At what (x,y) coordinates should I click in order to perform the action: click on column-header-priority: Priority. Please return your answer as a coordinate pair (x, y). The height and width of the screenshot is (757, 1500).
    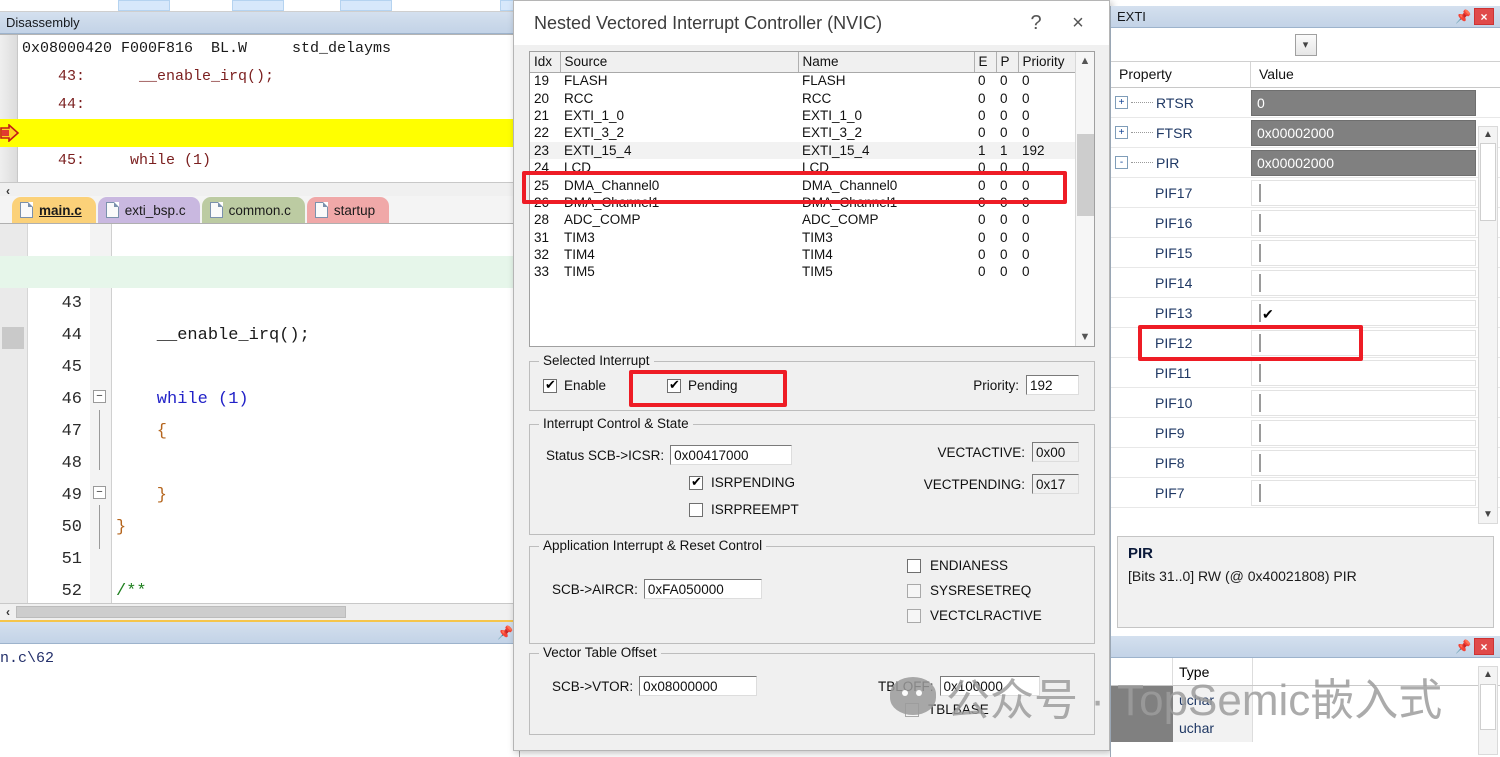
    Looking at the image, I should click on (1047, 62).